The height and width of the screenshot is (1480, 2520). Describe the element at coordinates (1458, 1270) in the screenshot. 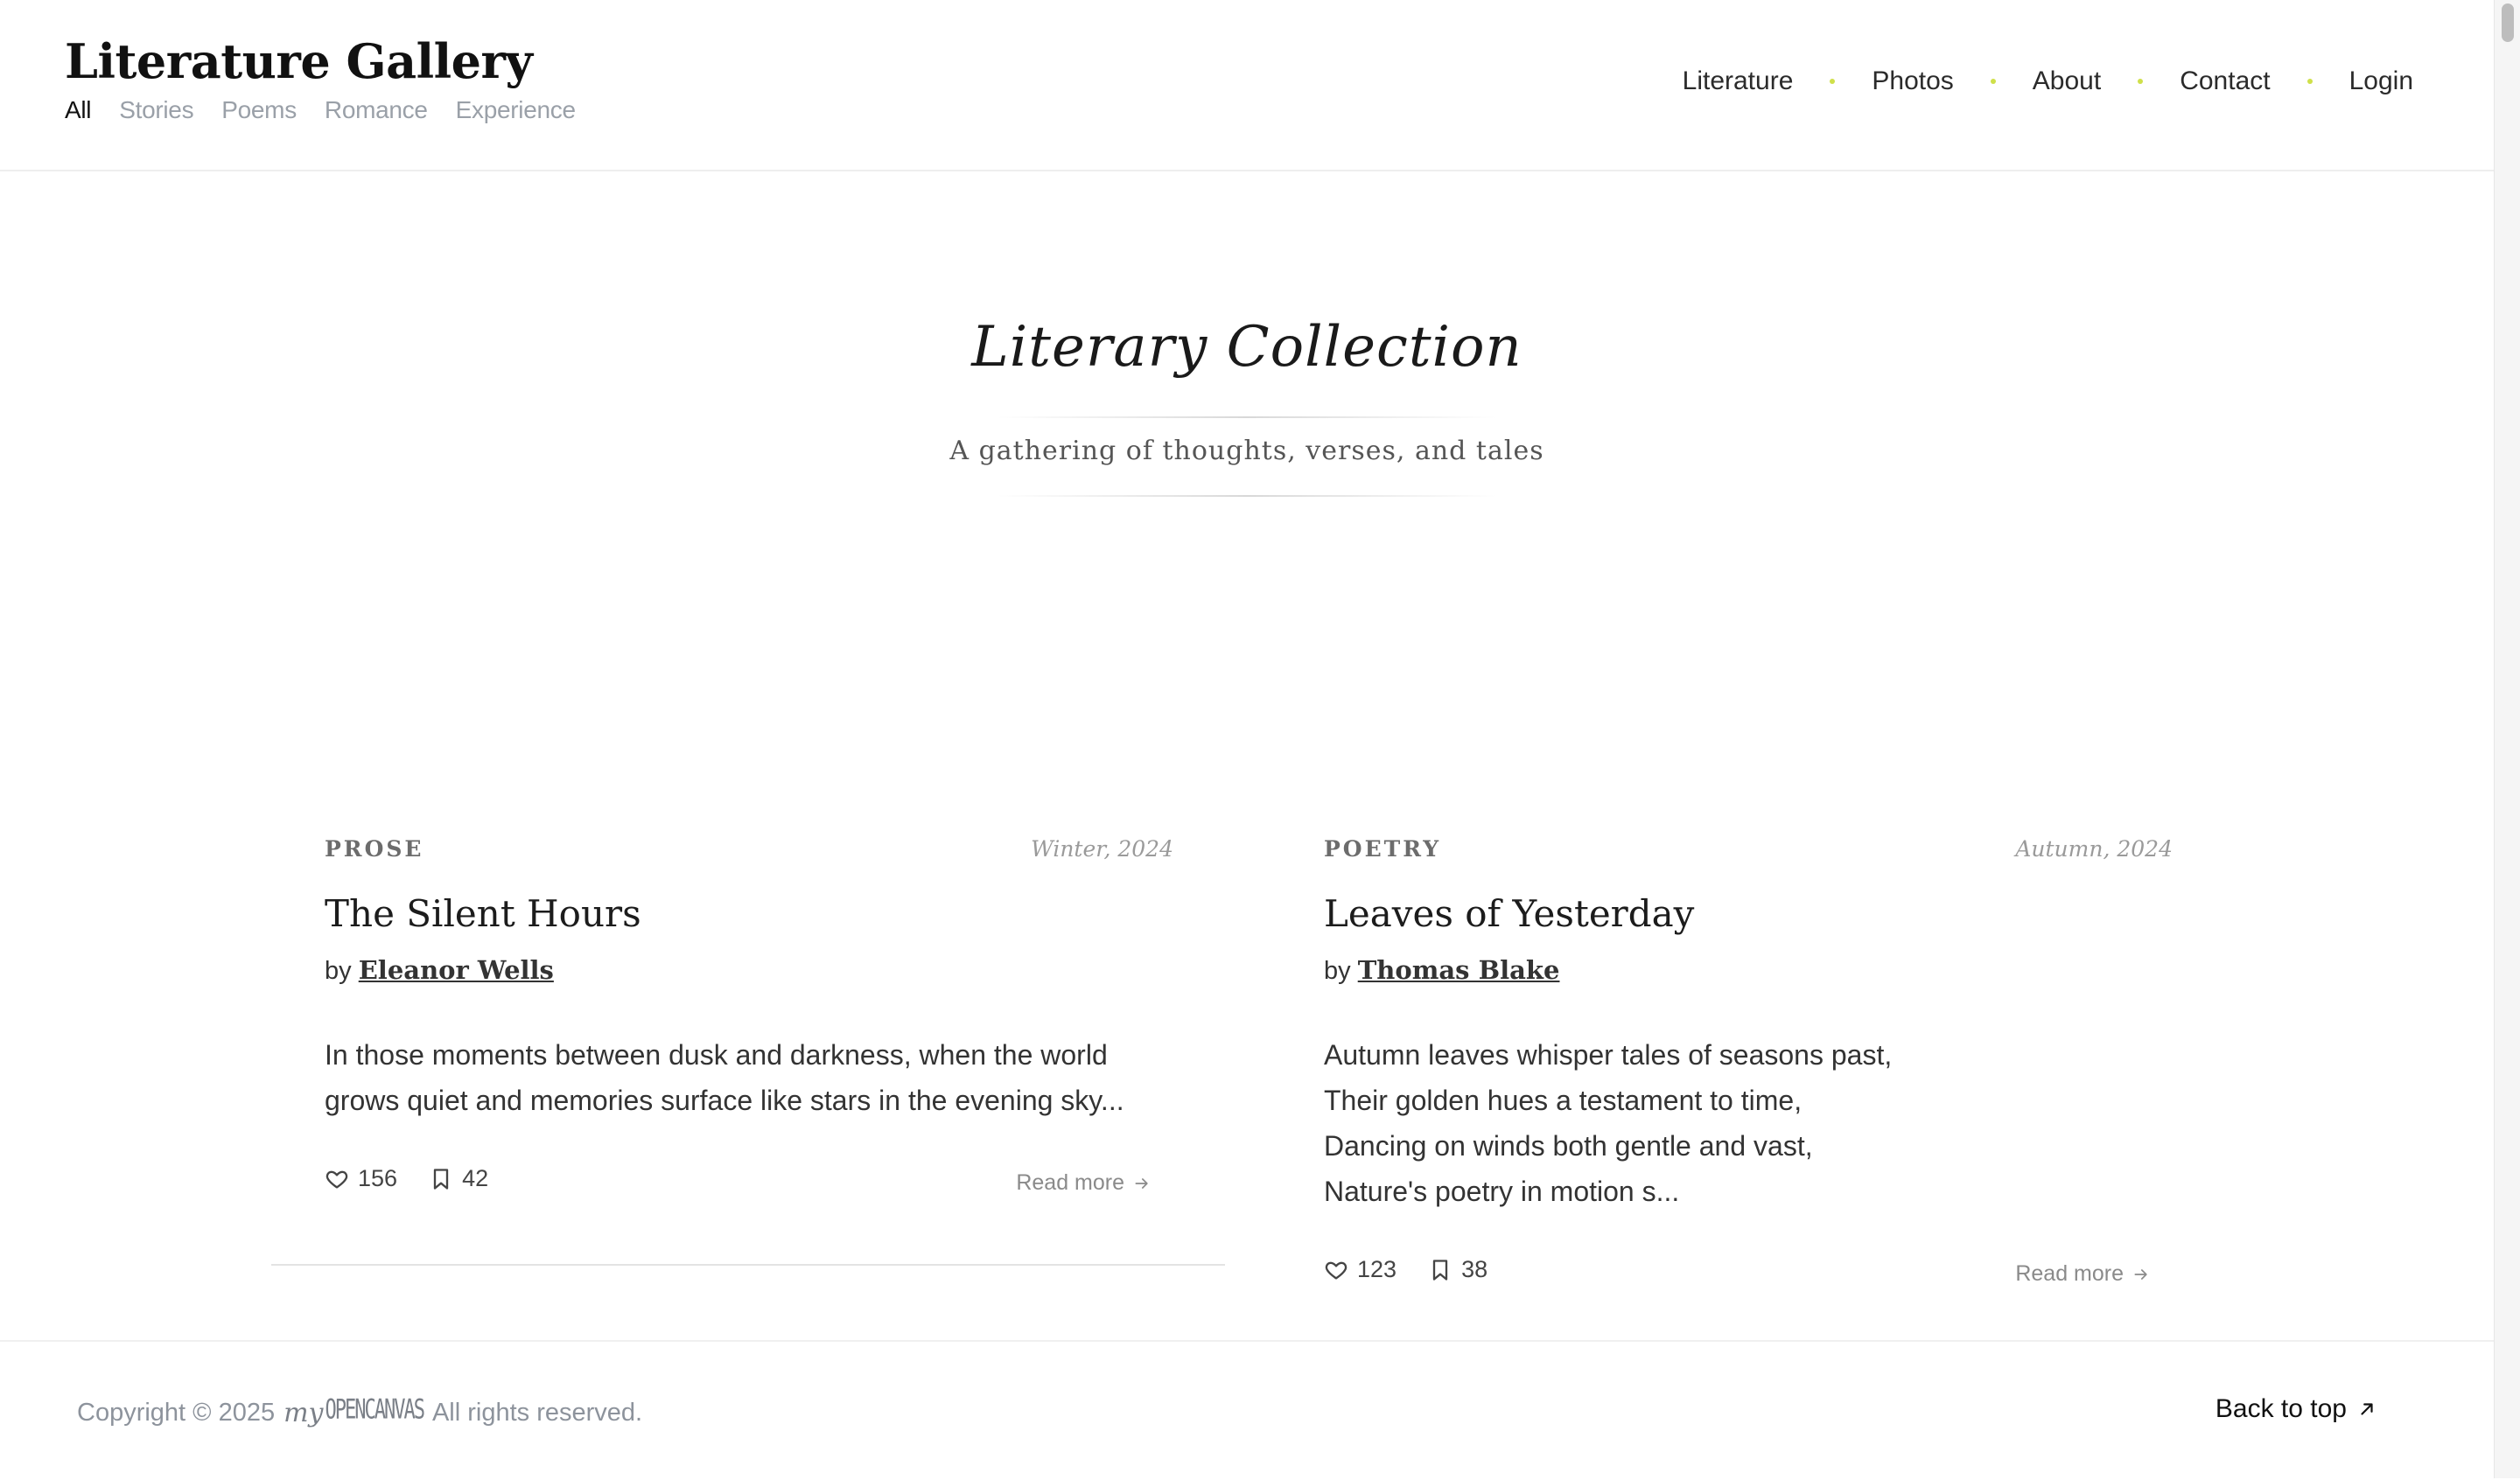

I see `bookmark-button: 38` at that location.